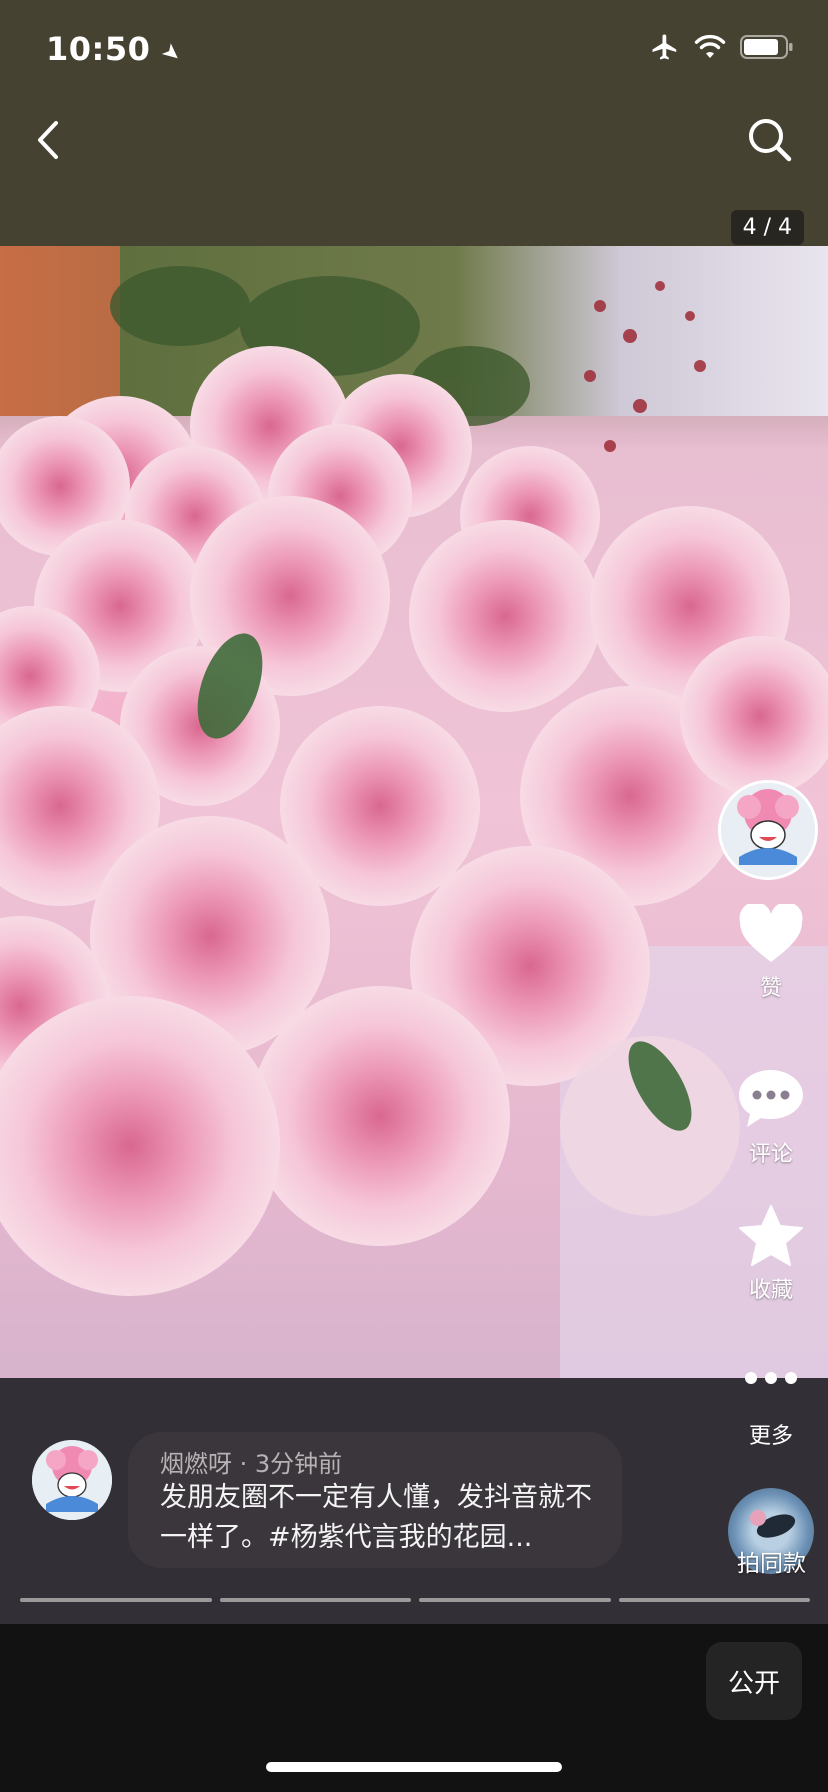 The height and width of the screenshot is (1792, 828). Describe the element at coordinates (767, 227) in the screenshot. I see `page-counter: 4 / 4` at that location.